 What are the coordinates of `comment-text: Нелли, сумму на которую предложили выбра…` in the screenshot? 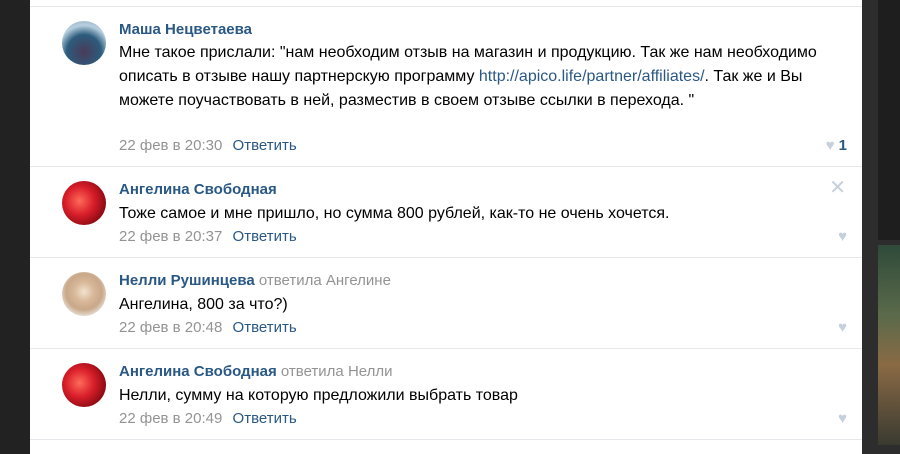 It's located at (318, 395).